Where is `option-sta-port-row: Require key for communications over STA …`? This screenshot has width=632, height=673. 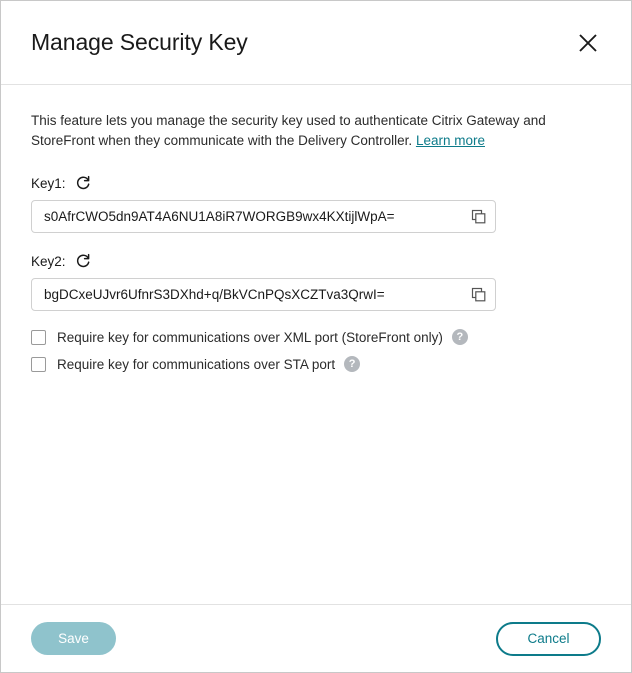
option-sta-port-row: Require key for communications over STA … is located at coordinates (316, 364).